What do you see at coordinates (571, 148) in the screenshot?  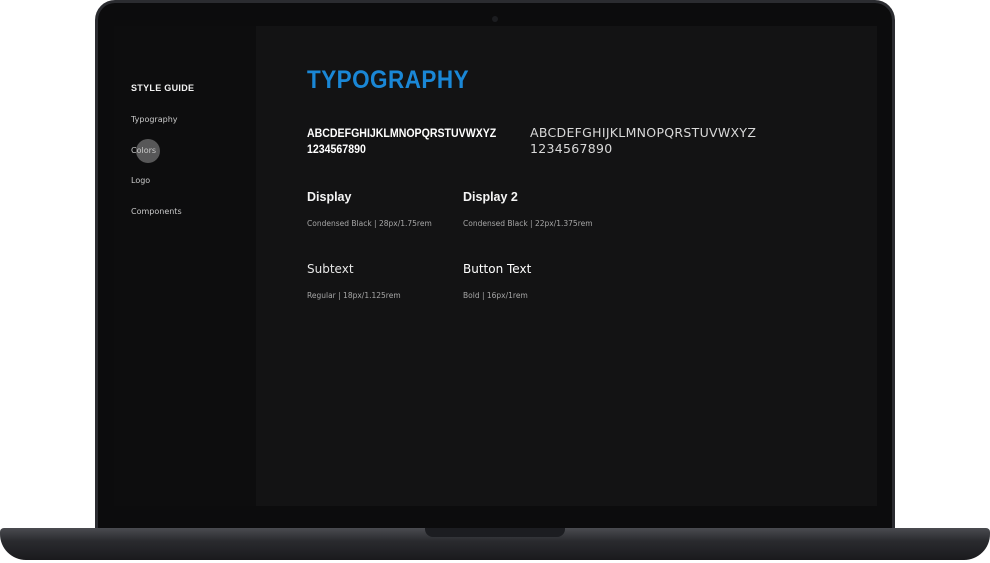 I see `light-sample-digits: 1234567890` at bounding box center [571, 148].